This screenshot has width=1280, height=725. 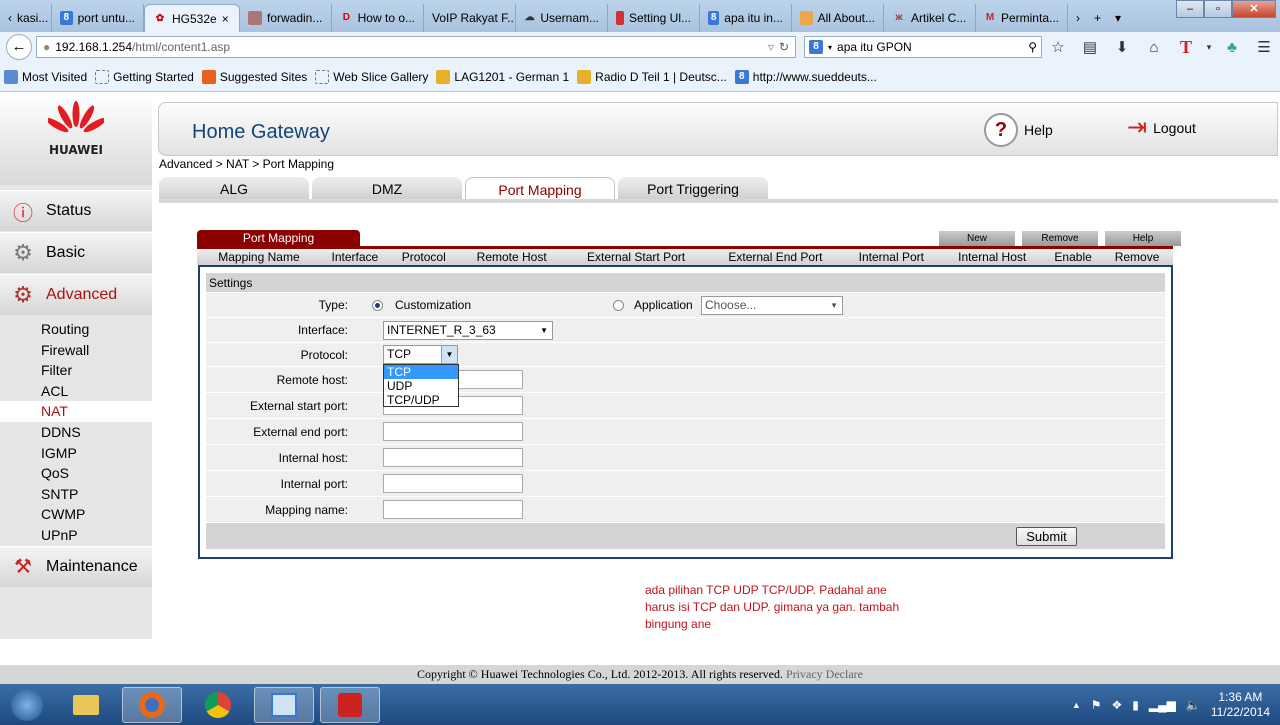 What do you see at coordinates (1161, 127) in the screenshot?
I see `logout-button: ⇥ Logout` at bounding box center [1161, 127].